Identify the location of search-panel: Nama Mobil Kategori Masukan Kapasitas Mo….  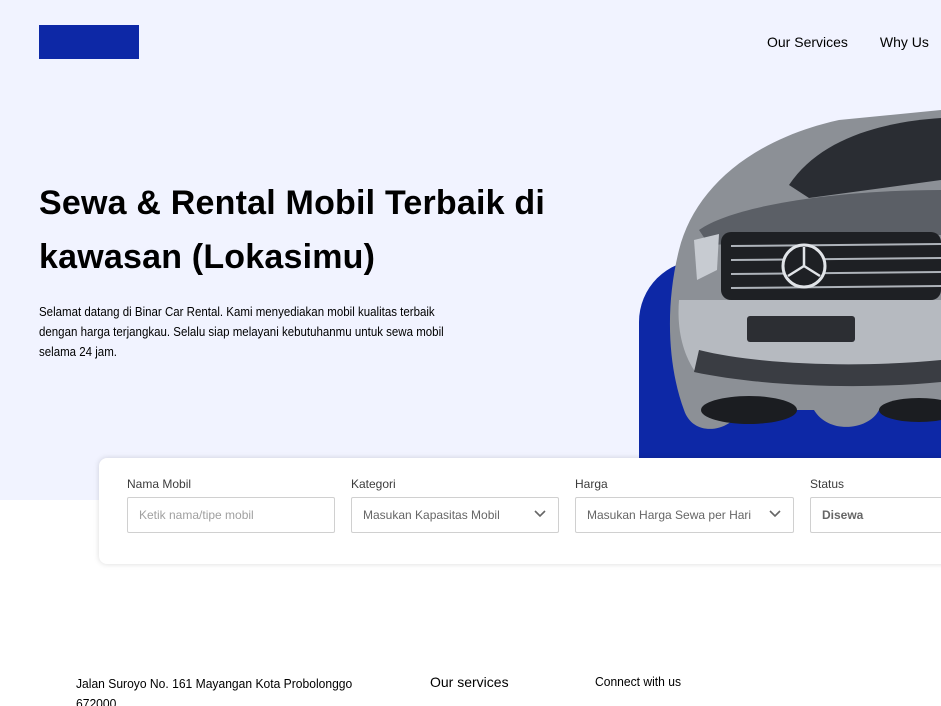
(520, 511).